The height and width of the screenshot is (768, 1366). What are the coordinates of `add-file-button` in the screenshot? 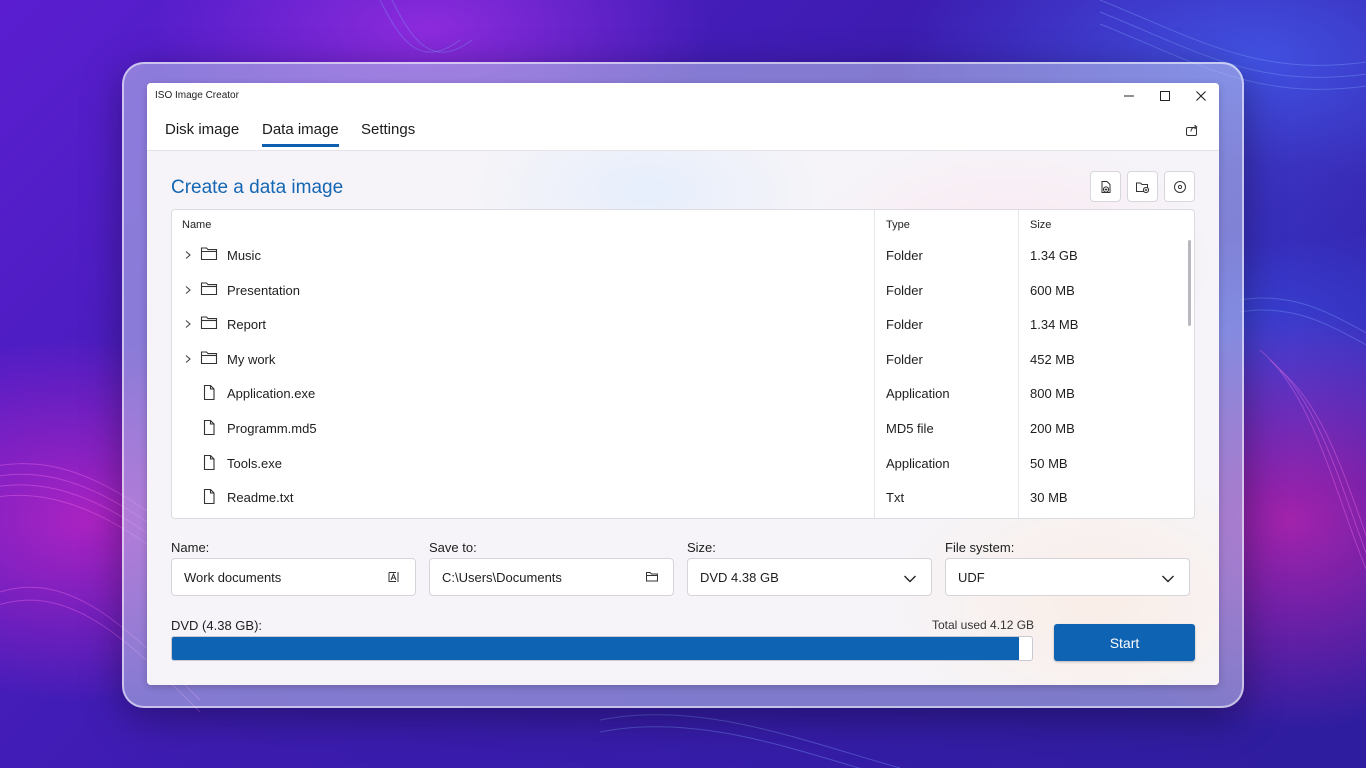 It's located at (1105, 186).